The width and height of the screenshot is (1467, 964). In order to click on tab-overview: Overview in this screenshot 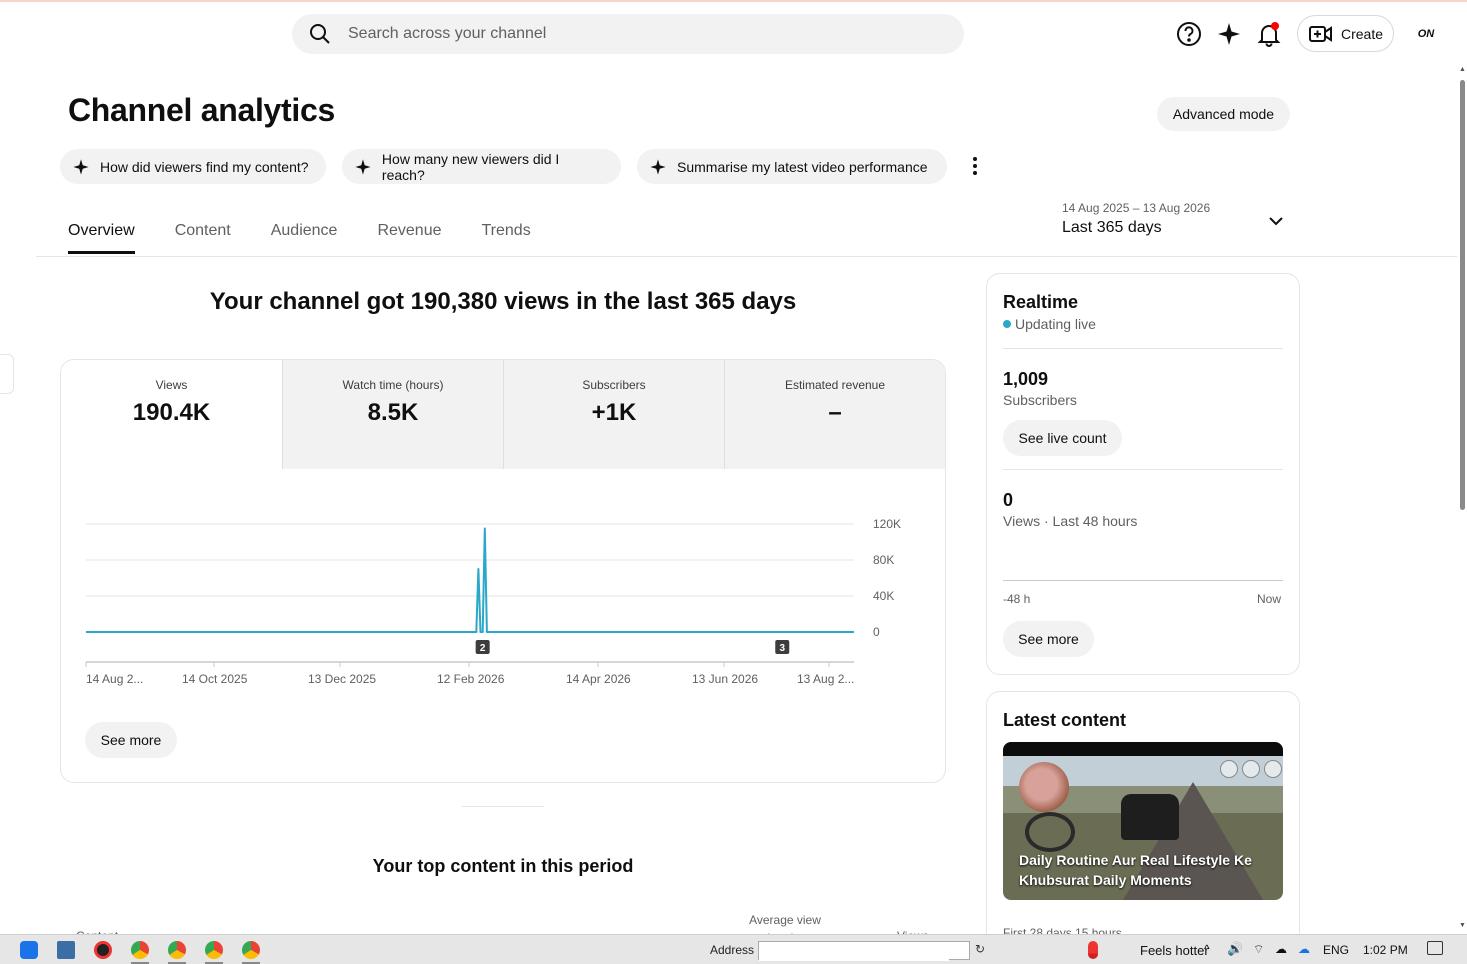, I will do `click(101, 238)`.